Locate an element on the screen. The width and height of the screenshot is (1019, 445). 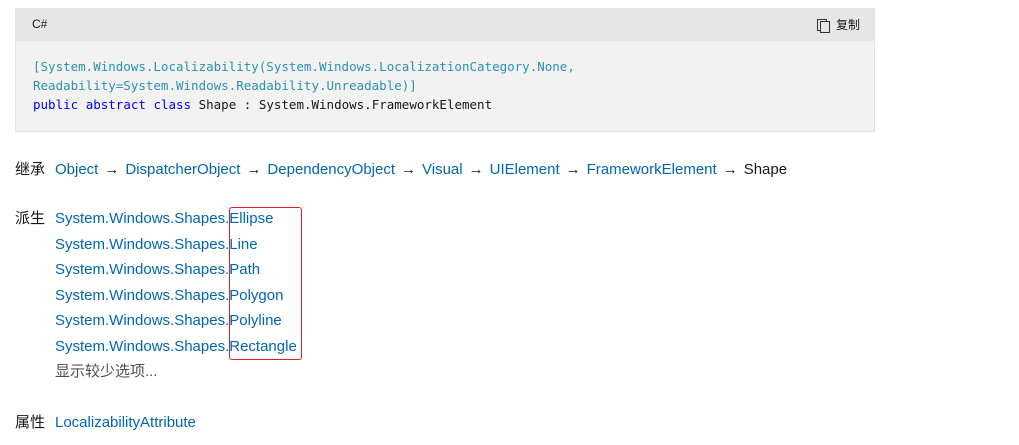
keyword-class: class is located at coordinates (172, 104).